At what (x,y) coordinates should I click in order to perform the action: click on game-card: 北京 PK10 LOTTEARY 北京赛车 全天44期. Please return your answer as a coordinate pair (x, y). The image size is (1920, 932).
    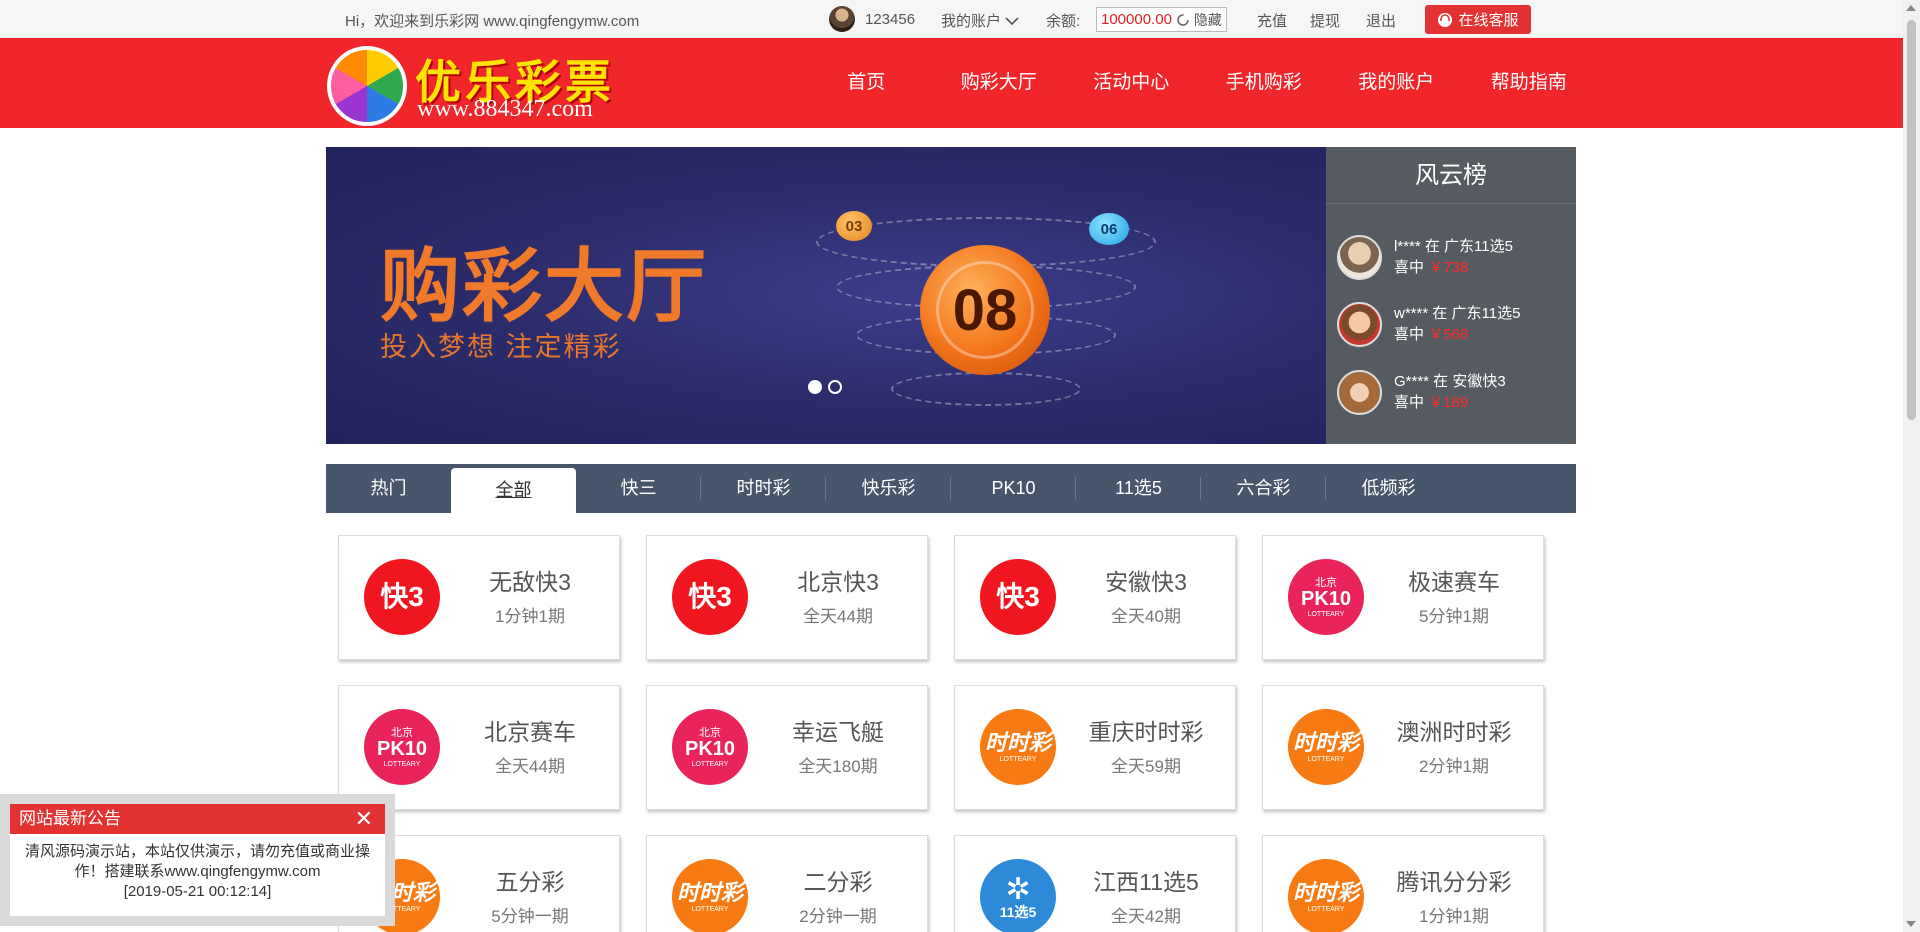
    Looking at the image, I should click on (479, 747).